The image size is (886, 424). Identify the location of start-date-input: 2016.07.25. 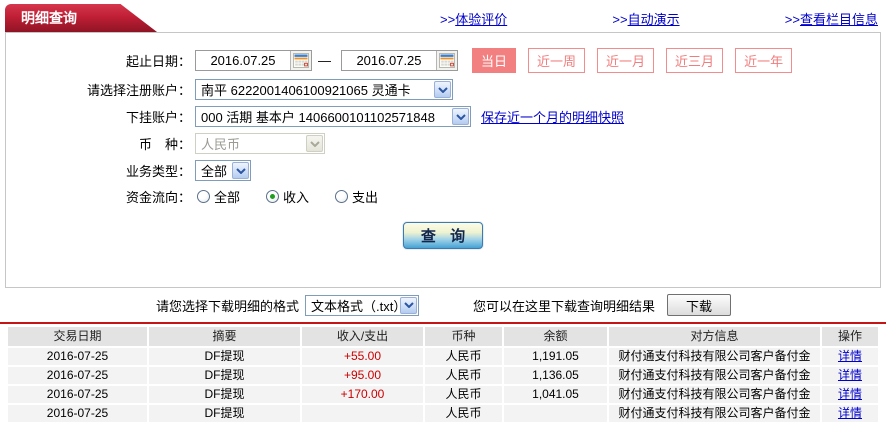
(253, 60).